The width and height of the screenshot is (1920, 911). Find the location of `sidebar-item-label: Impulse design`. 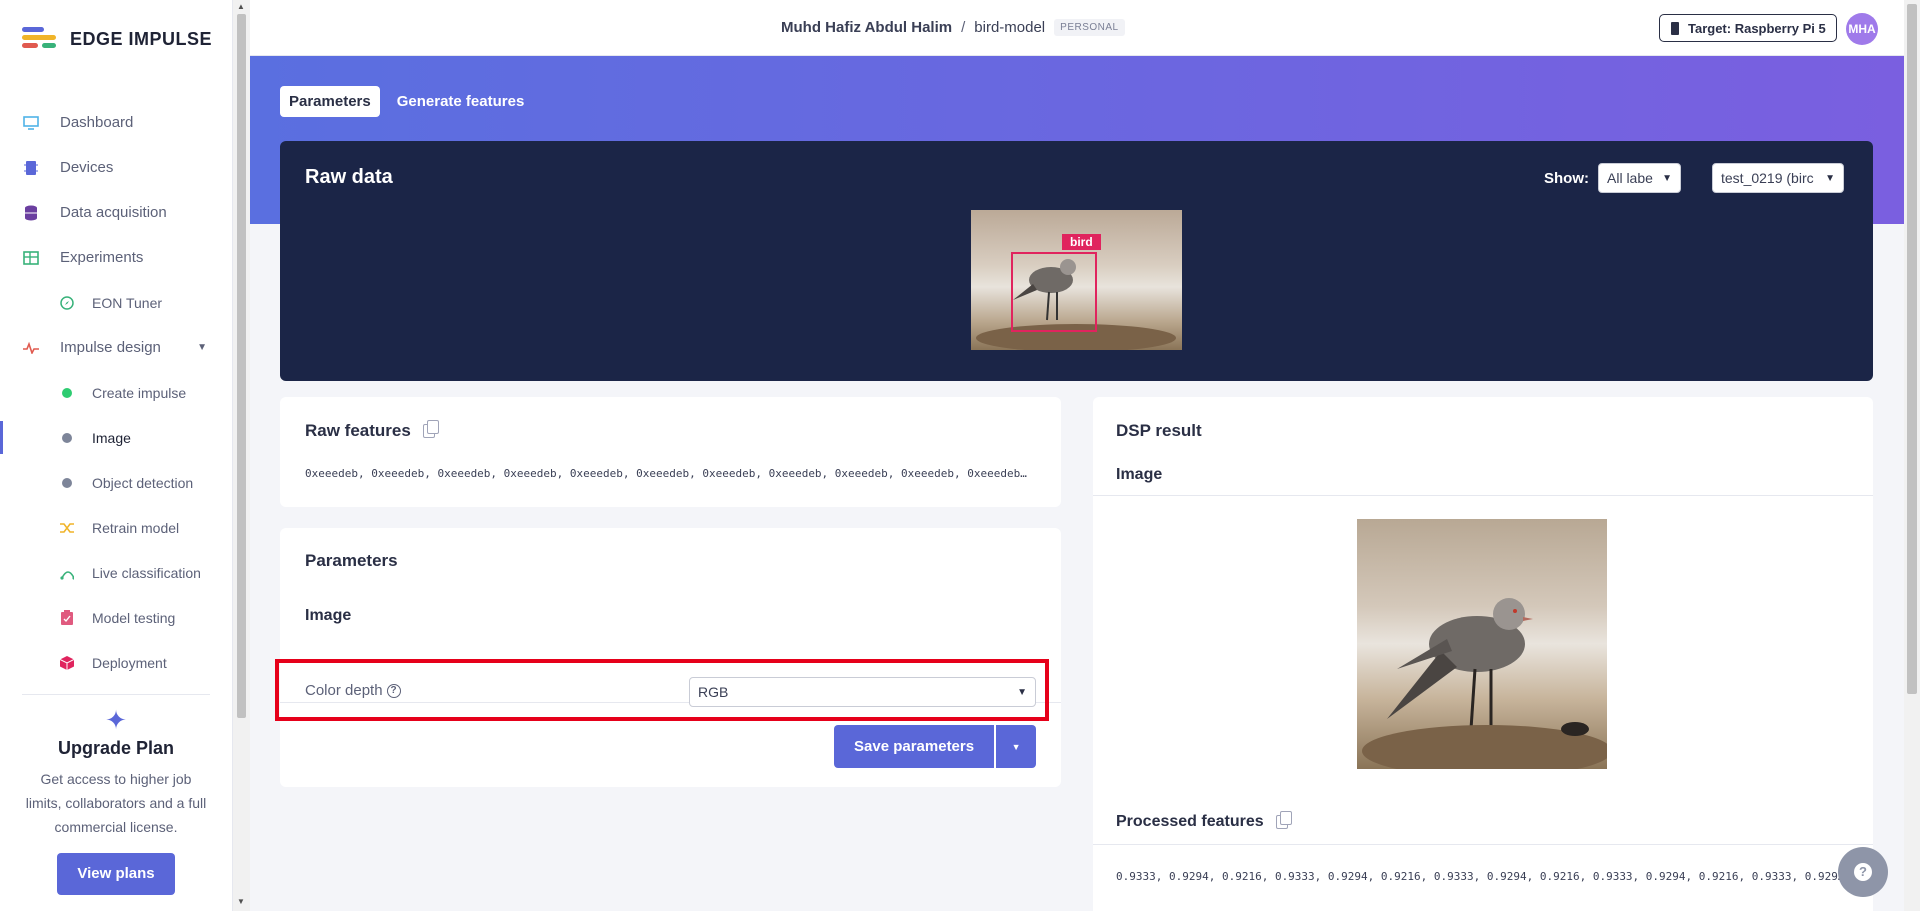

sidebar-item-label: Impulse design is located at coordinates (110, 347).